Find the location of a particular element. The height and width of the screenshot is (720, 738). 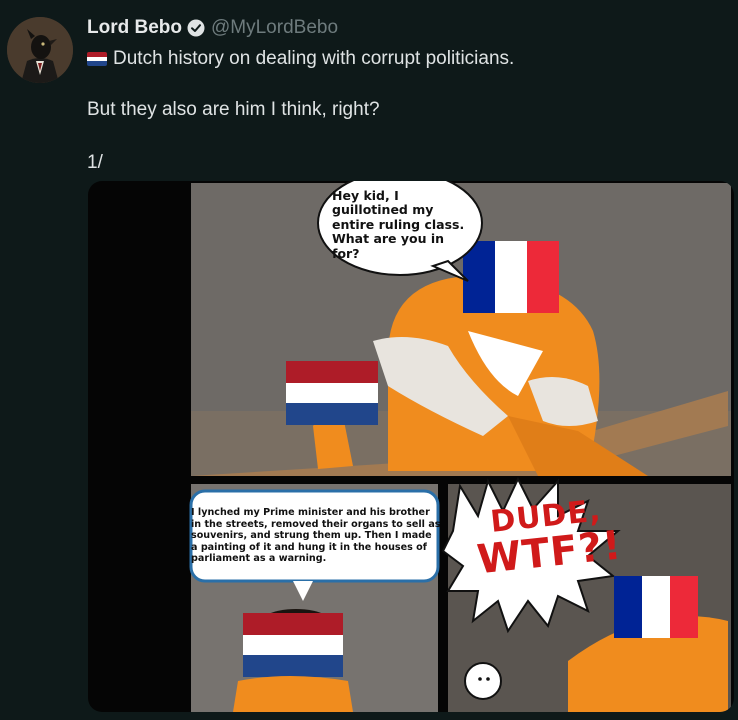

author-name: Lord Bebo is located at coordinates (134, 28).